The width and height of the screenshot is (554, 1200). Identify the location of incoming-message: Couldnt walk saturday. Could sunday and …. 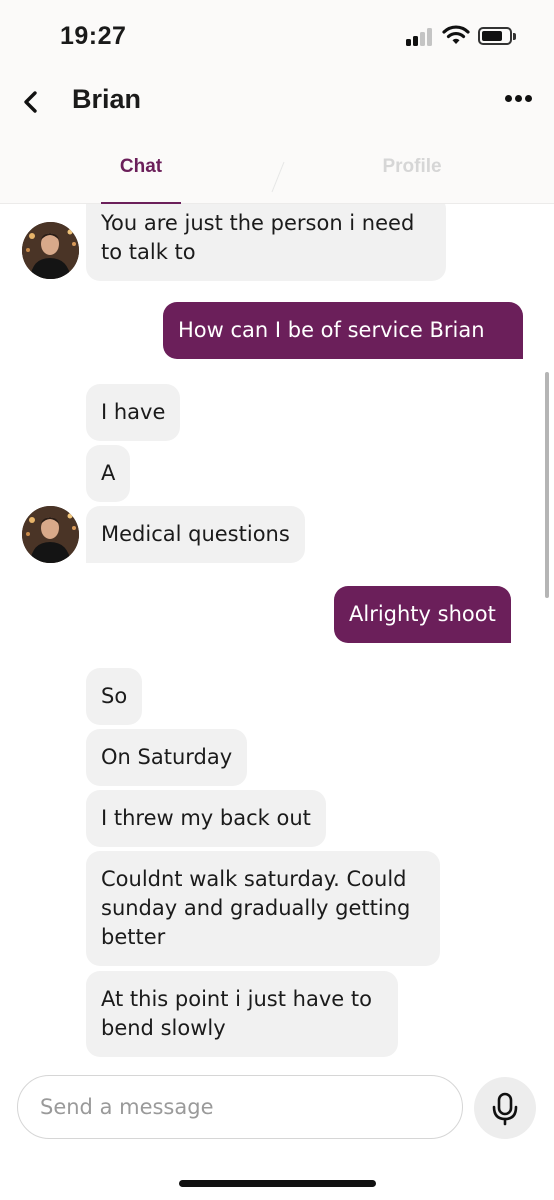
(263, 908).